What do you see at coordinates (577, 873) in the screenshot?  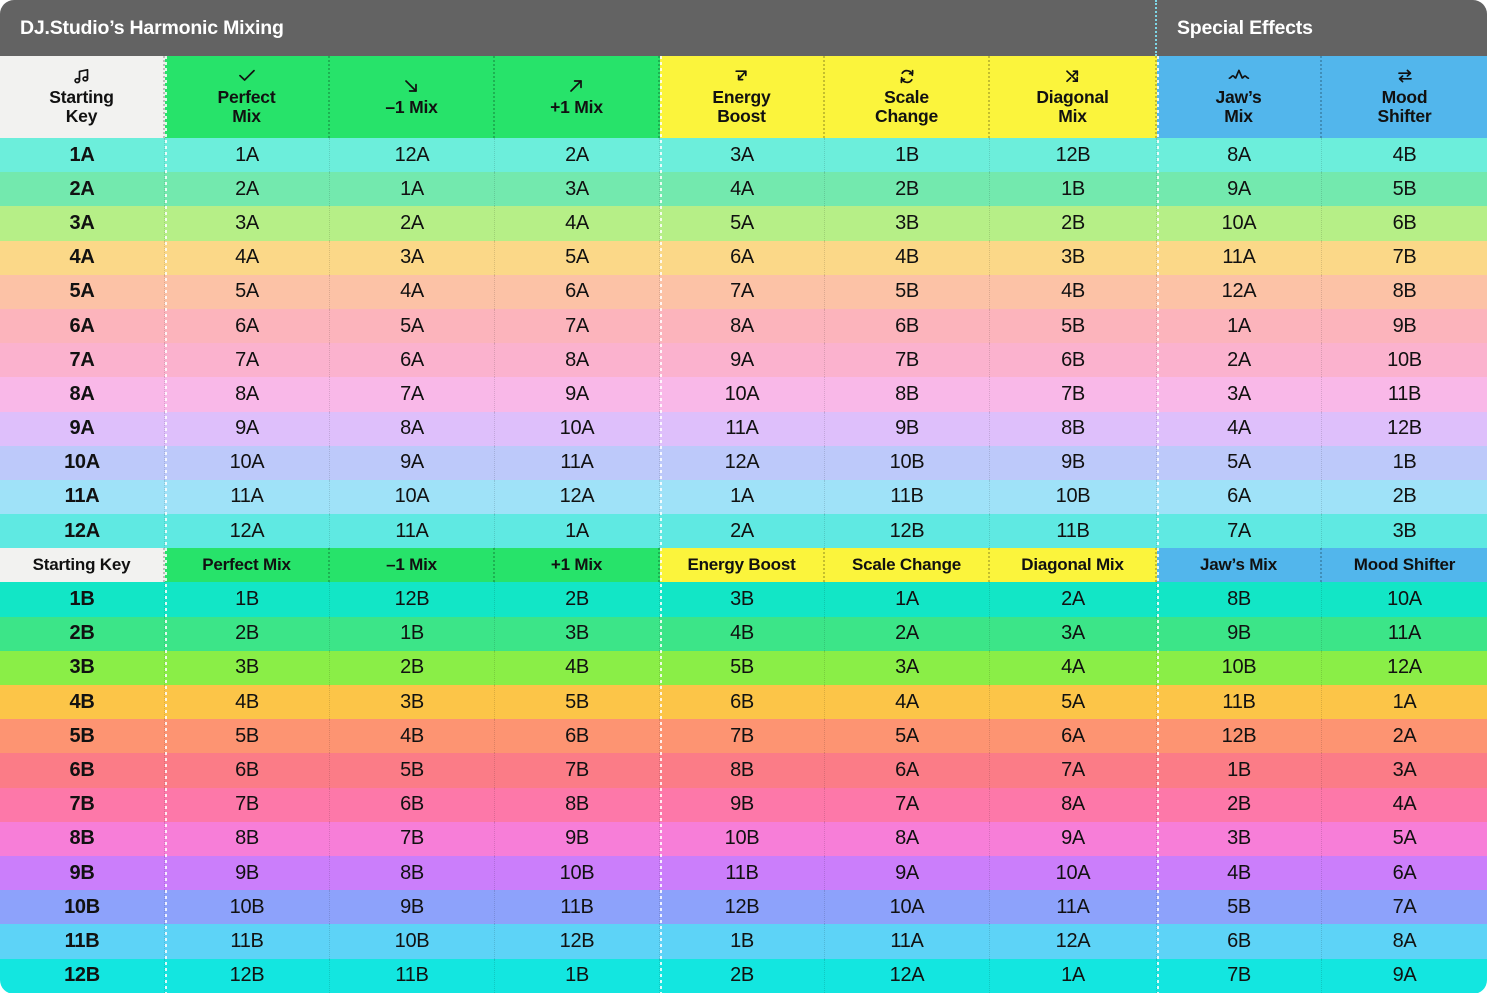 I see `cell-plus_one: 10B` at bounding box center [577, 873].